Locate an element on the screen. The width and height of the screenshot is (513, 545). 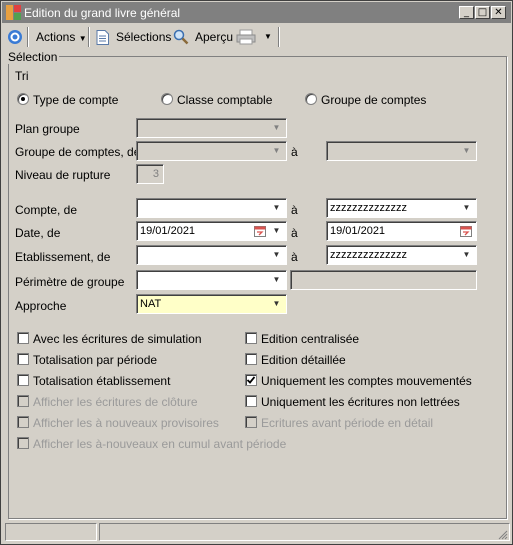
plan-groupe-select: ▼ is located at coordinates (211, 128).